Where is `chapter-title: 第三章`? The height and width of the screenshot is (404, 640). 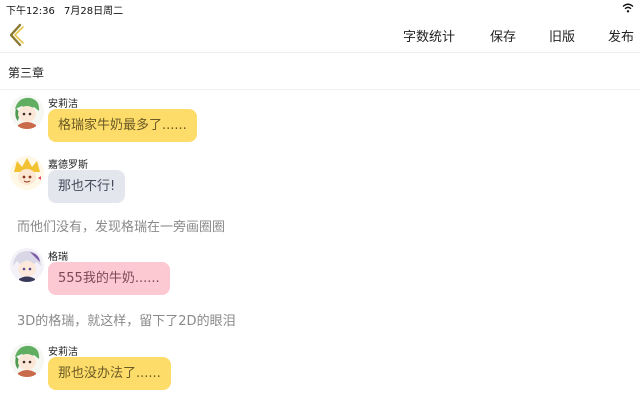
chapter-title: 第三章 is located at coordinates (26, 72).